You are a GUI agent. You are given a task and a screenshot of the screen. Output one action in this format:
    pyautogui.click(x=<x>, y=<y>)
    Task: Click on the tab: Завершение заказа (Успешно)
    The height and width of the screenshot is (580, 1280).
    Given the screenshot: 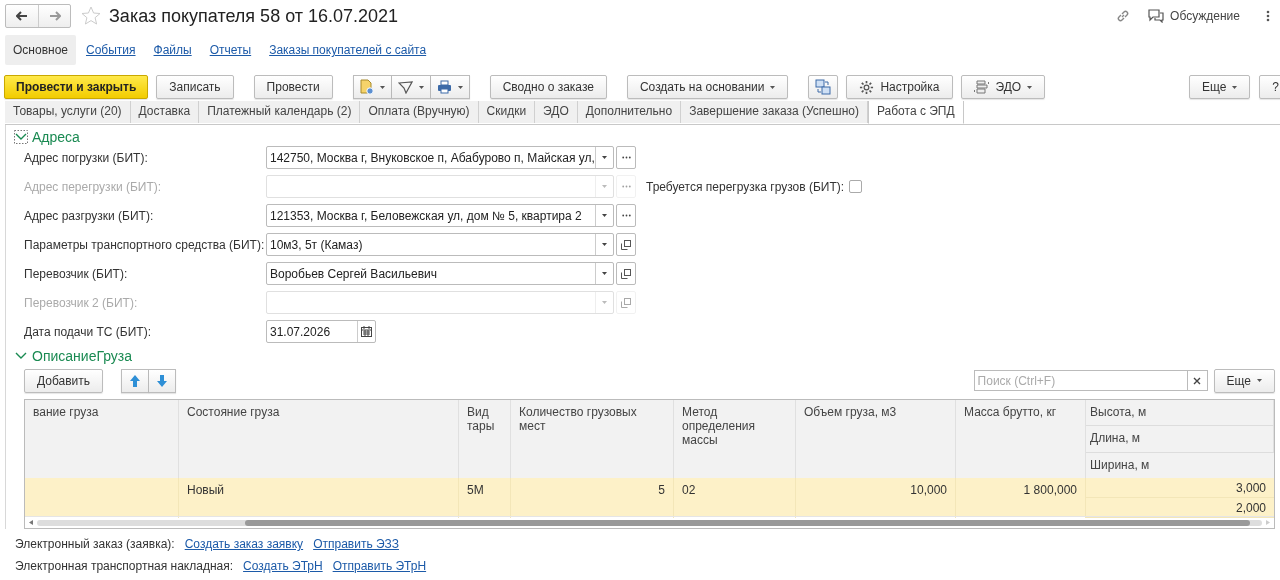 What is the action you would take?
    pyautogui.click(x=774, y=112)
    